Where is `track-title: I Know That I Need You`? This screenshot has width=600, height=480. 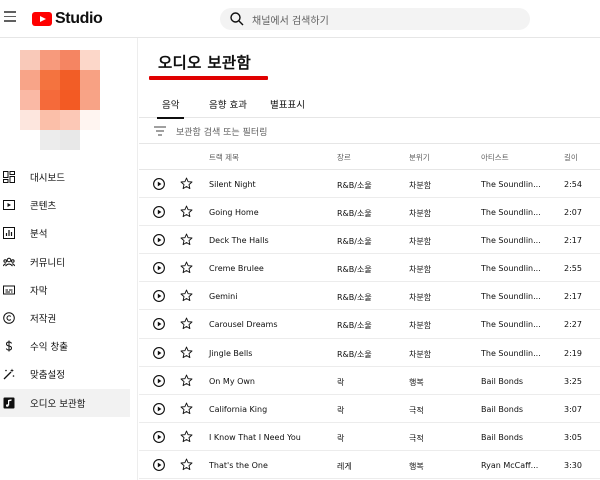
track-title: I Know That I Need You is located at coordinates (255, 437).